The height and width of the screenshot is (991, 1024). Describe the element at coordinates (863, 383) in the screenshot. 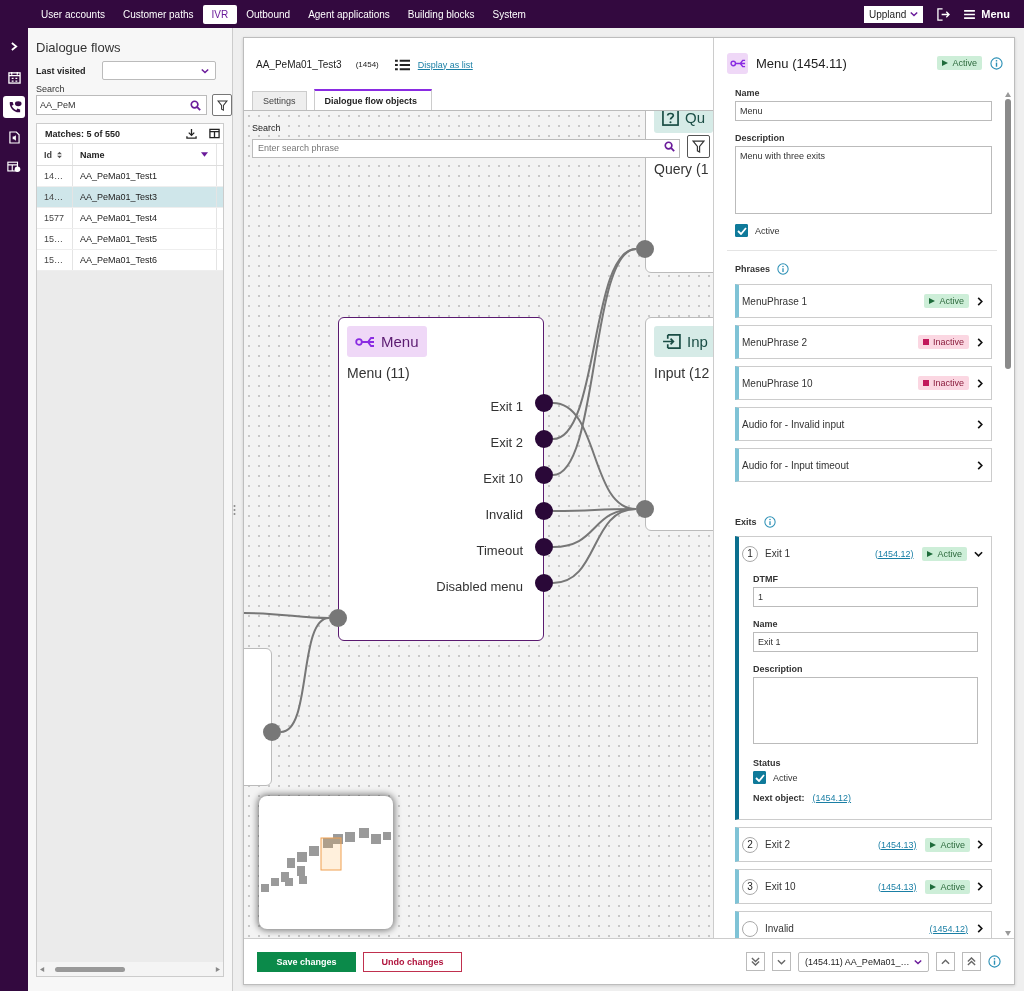

I see `phrase-row: MenuPhrase 10 Inactive` at that location.